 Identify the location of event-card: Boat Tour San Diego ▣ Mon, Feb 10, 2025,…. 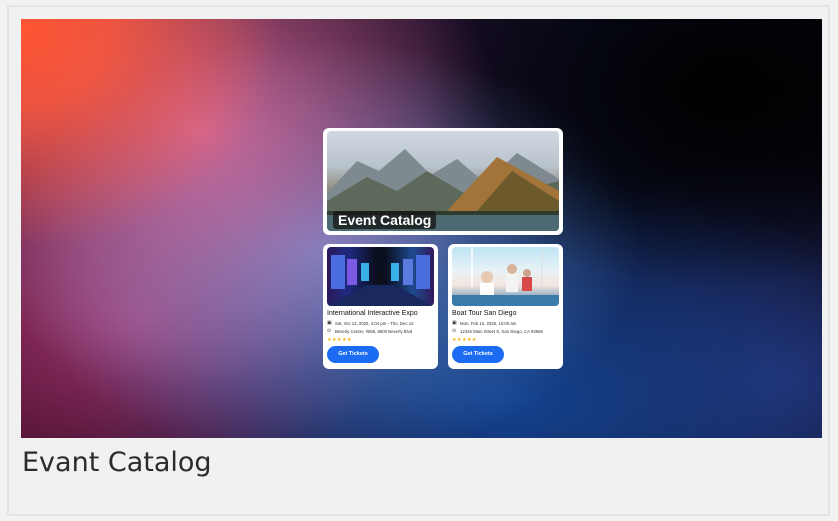
(505, 306).